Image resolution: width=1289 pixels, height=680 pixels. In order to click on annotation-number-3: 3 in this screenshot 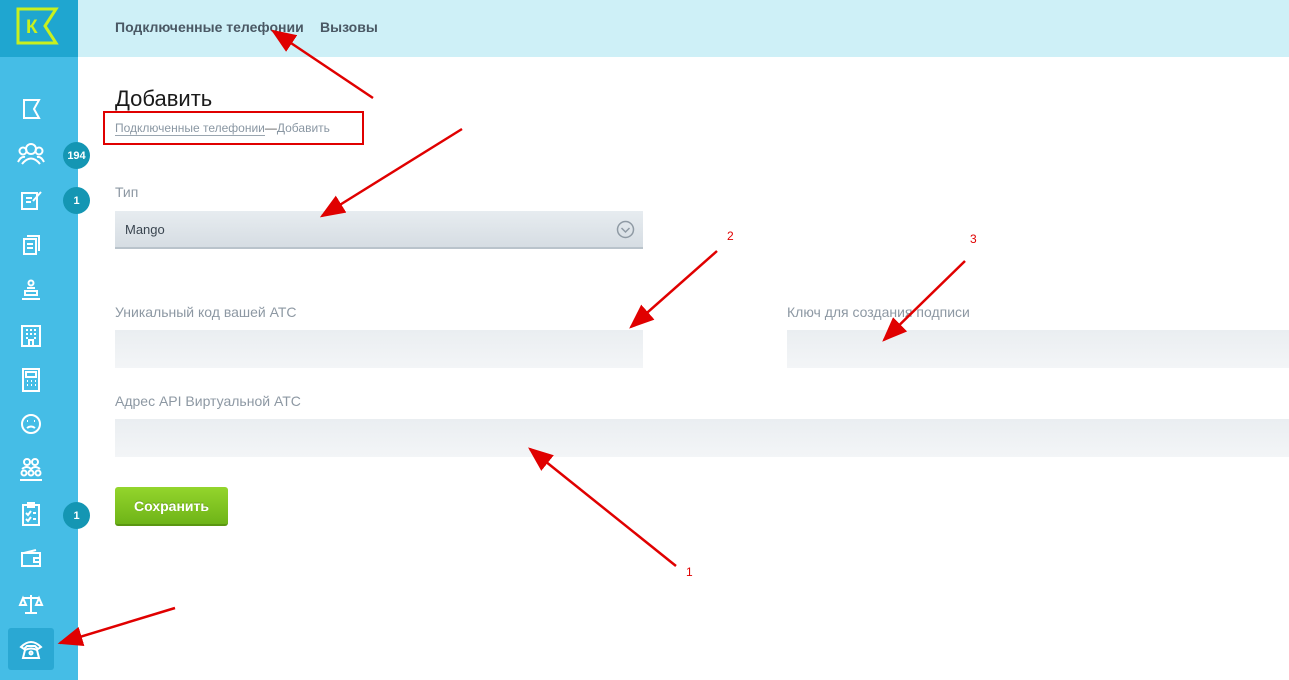, I will do `click(973, 239)`.